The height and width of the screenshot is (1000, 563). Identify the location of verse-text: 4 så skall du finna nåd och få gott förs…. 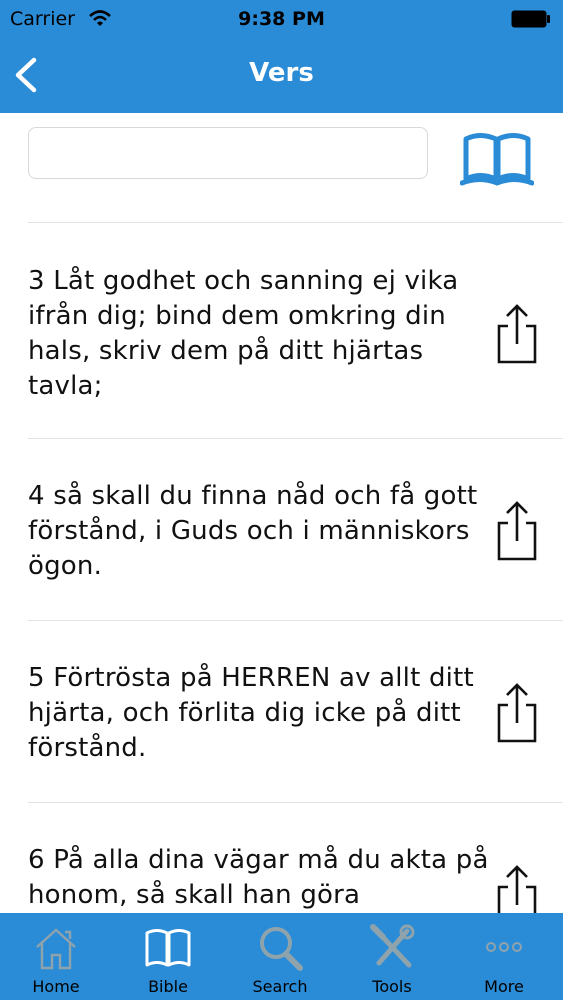
(253, 531).